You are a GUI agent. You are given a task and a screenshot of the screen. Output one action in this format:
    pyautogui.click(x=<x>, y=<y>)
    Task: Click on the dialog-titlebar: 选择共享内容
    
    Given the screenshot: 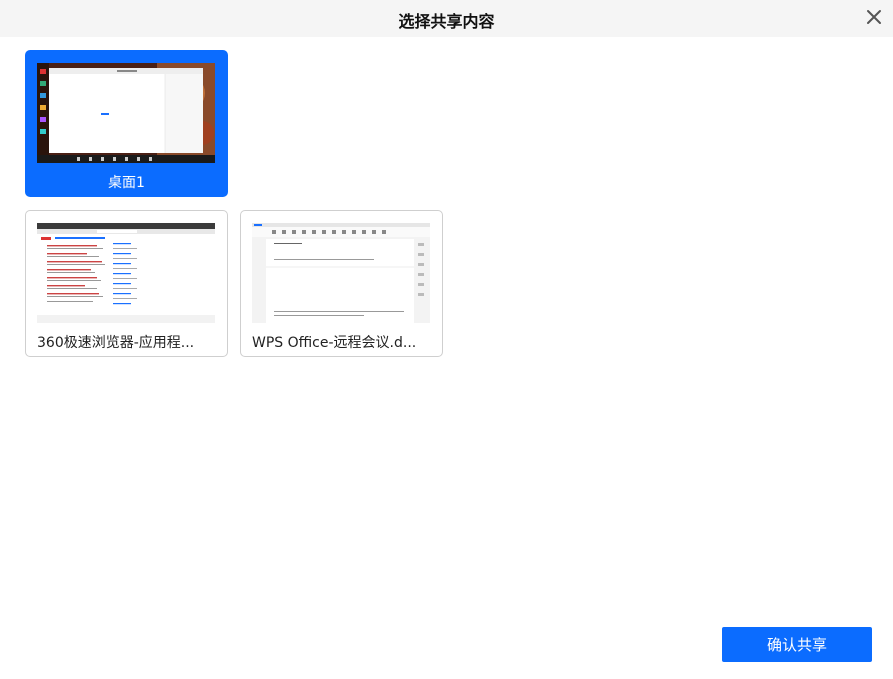 What is the action you would take?
    pyautogui.click(x=446, y=18)
    